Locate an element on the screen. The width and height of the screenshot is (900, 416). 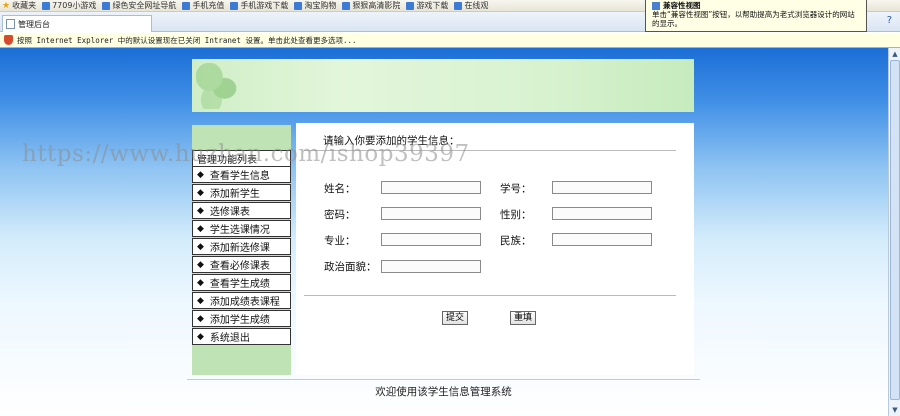
footer-text: 欢迎使用该学生信息管理系统 is located at coordinates (443, 392).